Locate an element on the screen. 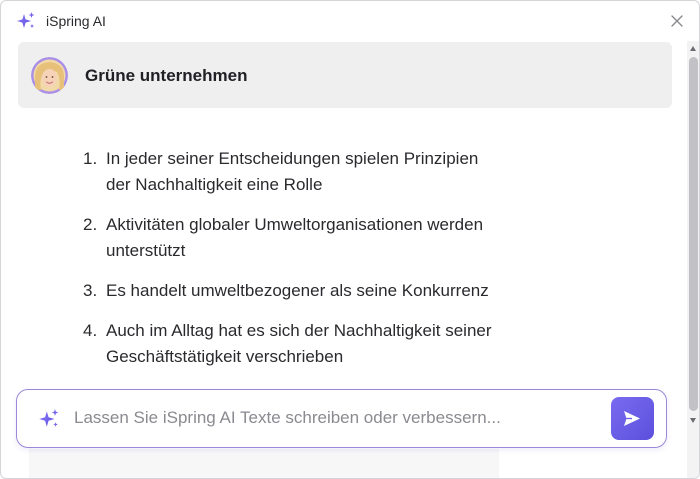  content-fade is located at coordinates (264, 463).